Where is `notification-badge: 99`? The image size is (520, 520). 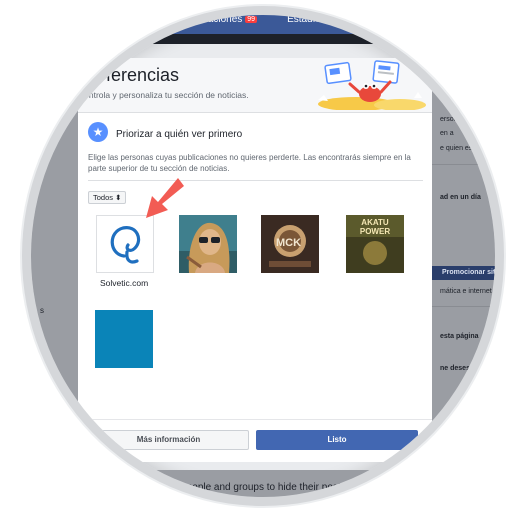
notification-badge: 99 is located at coordinates (251, 19).